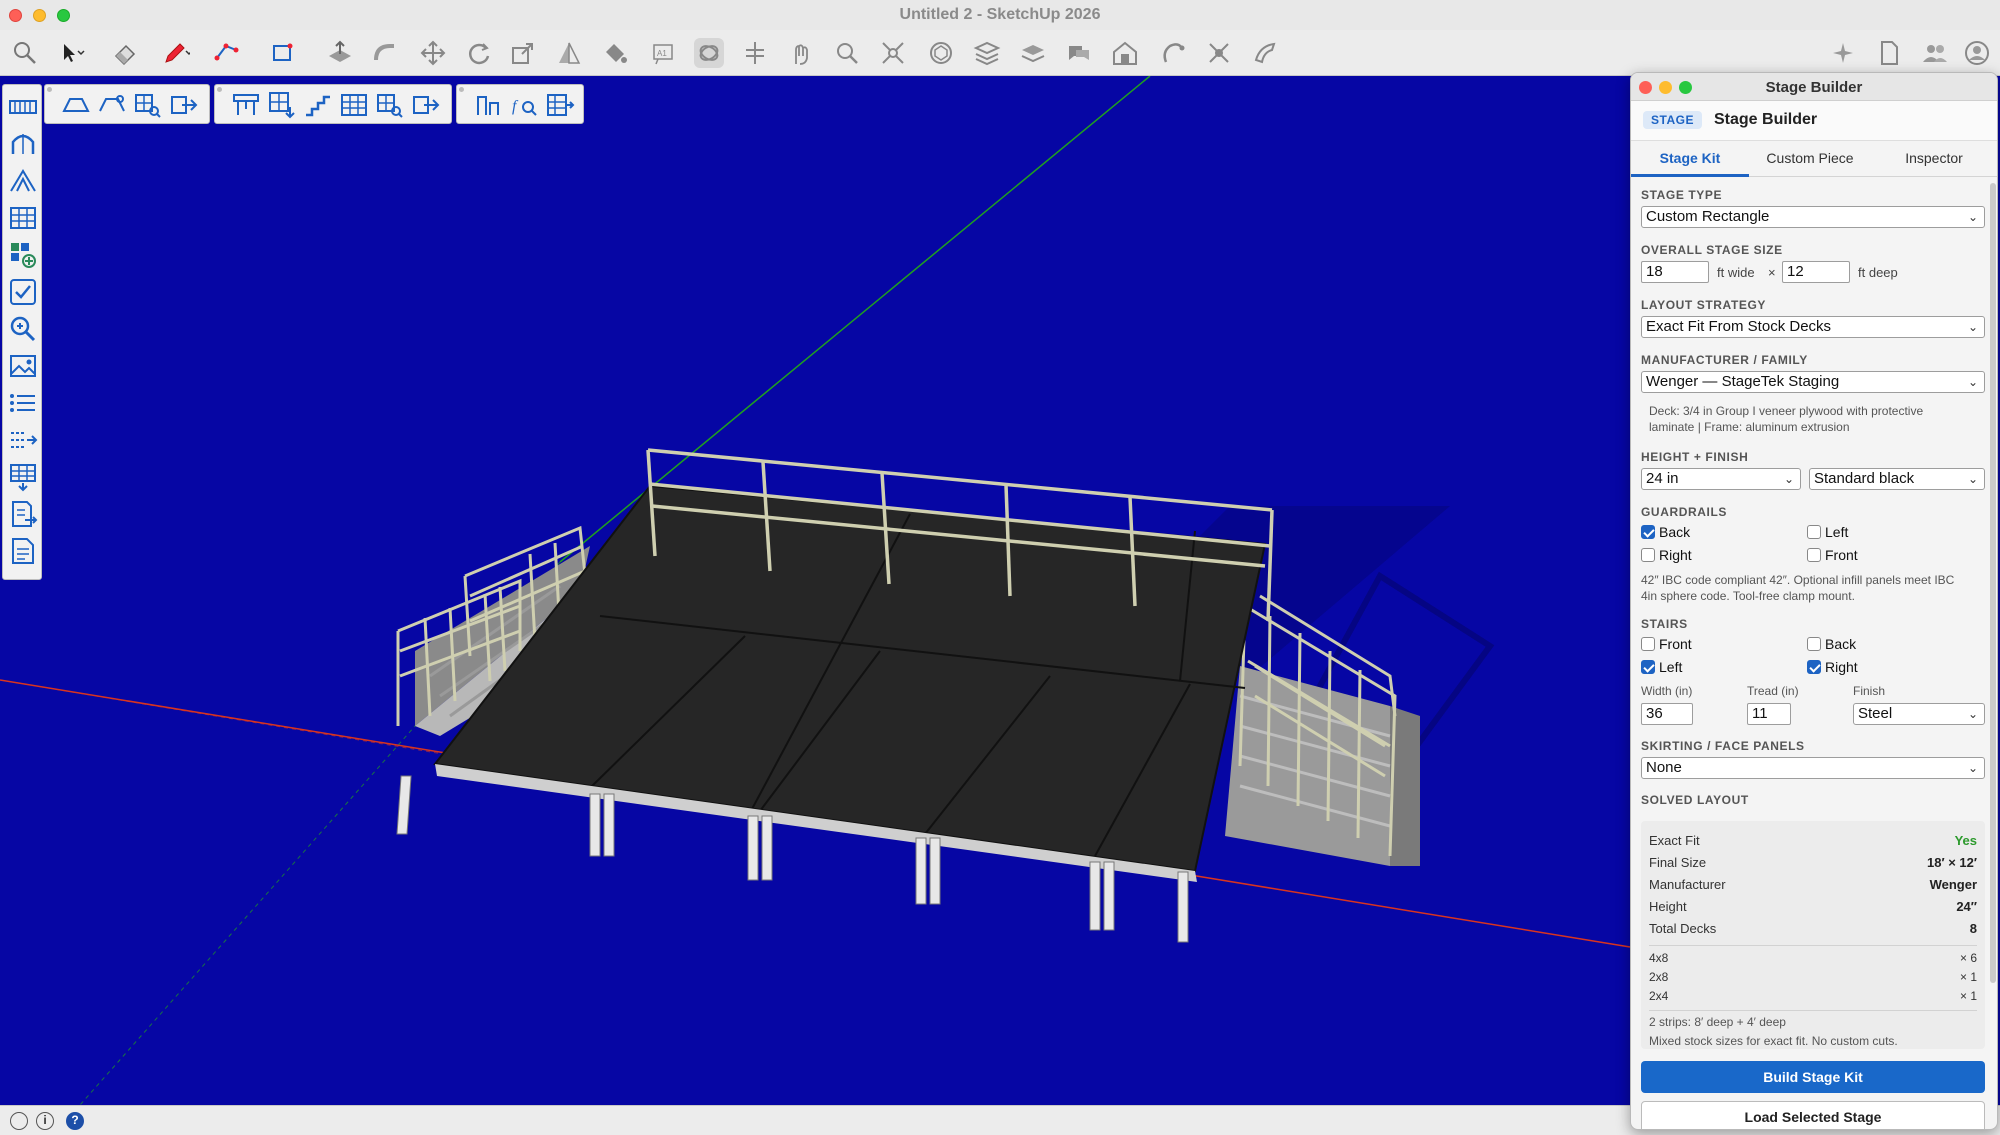 The height and width of the screenshot is (1135, 2000). Describe the element at coordinates (801, 53) in the screenshot. I see `walk-icon` at that location.